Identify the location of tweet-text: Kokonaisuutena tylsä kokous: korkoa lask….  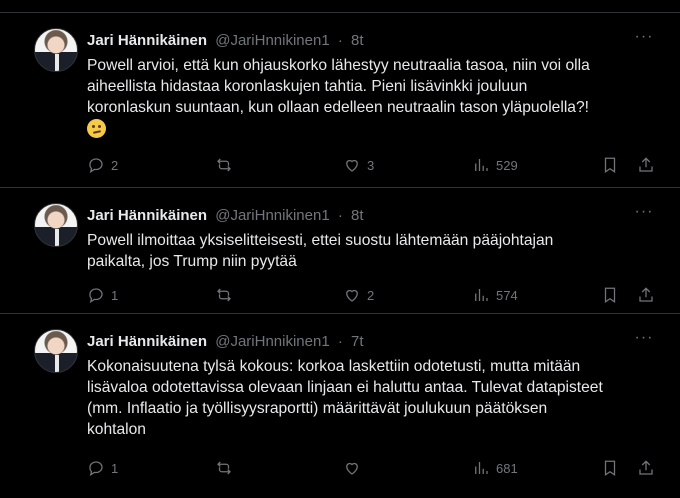
(372, 398).